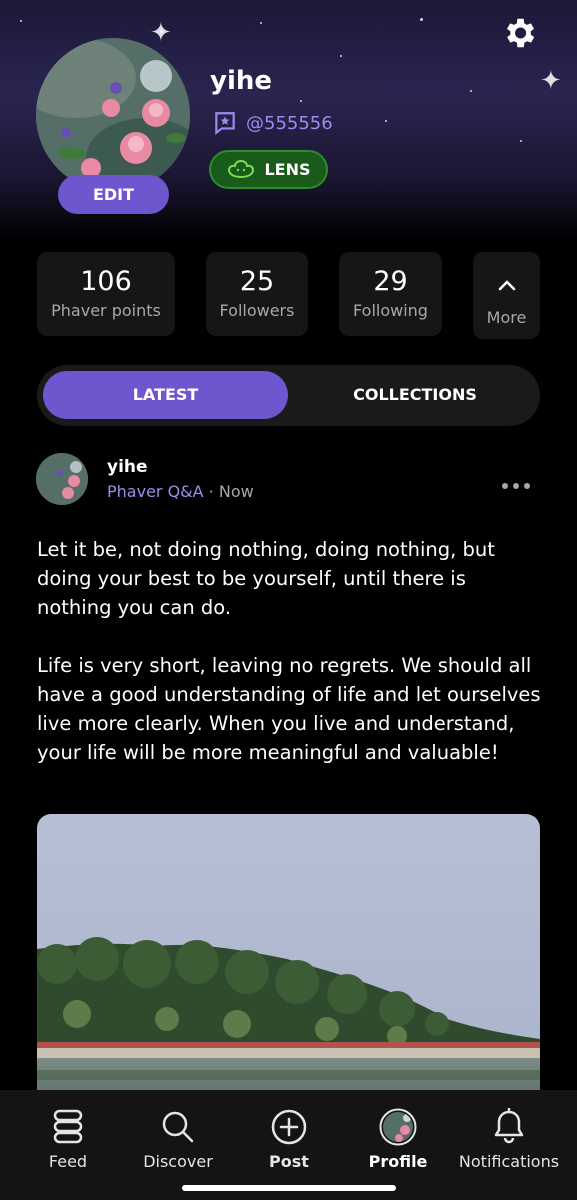  I want to click on nav-discover: Discover, so click(178, 1137).